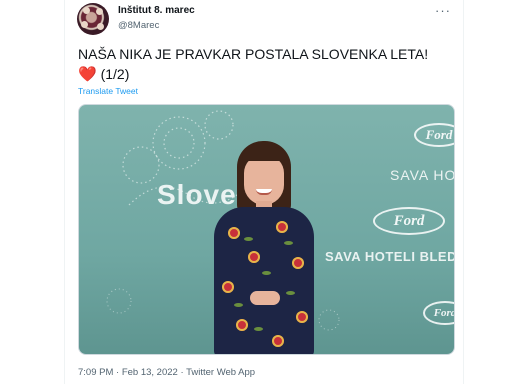  What do you see at coordinates (93, 19) in the screenshot?
I see `author-avatar` at bounding box center [93, 19].